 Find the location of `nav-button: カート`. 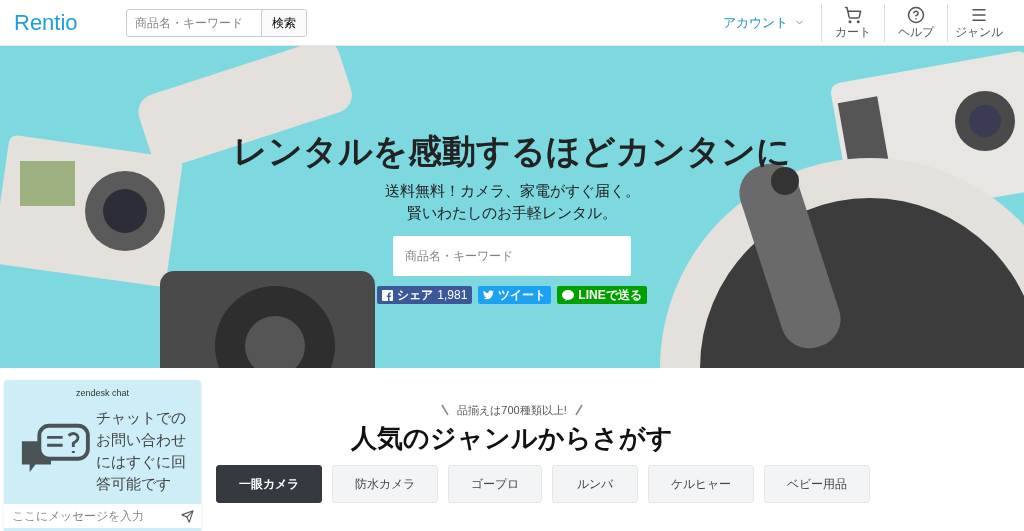

nav-button: カート is located at coordinates (852, 22).